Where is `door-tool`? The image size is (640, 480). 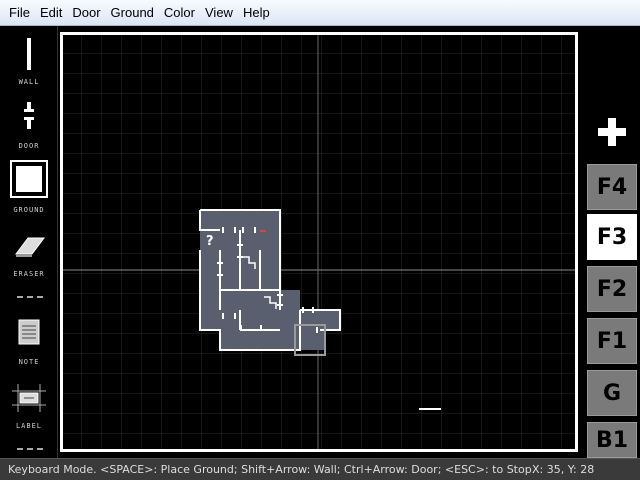
door-tool is located at coordinates (29, 116).